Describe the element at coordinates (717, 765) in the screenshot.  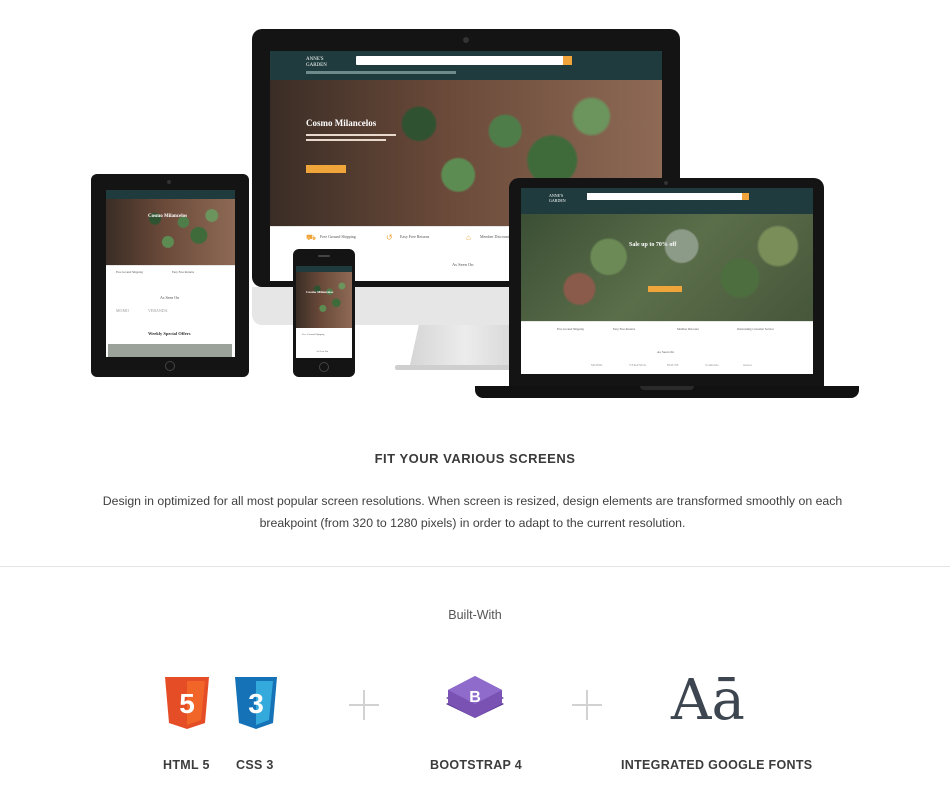
I see `google-fonts-label: INTEGRATED GOOGLE FONTS` at that location.